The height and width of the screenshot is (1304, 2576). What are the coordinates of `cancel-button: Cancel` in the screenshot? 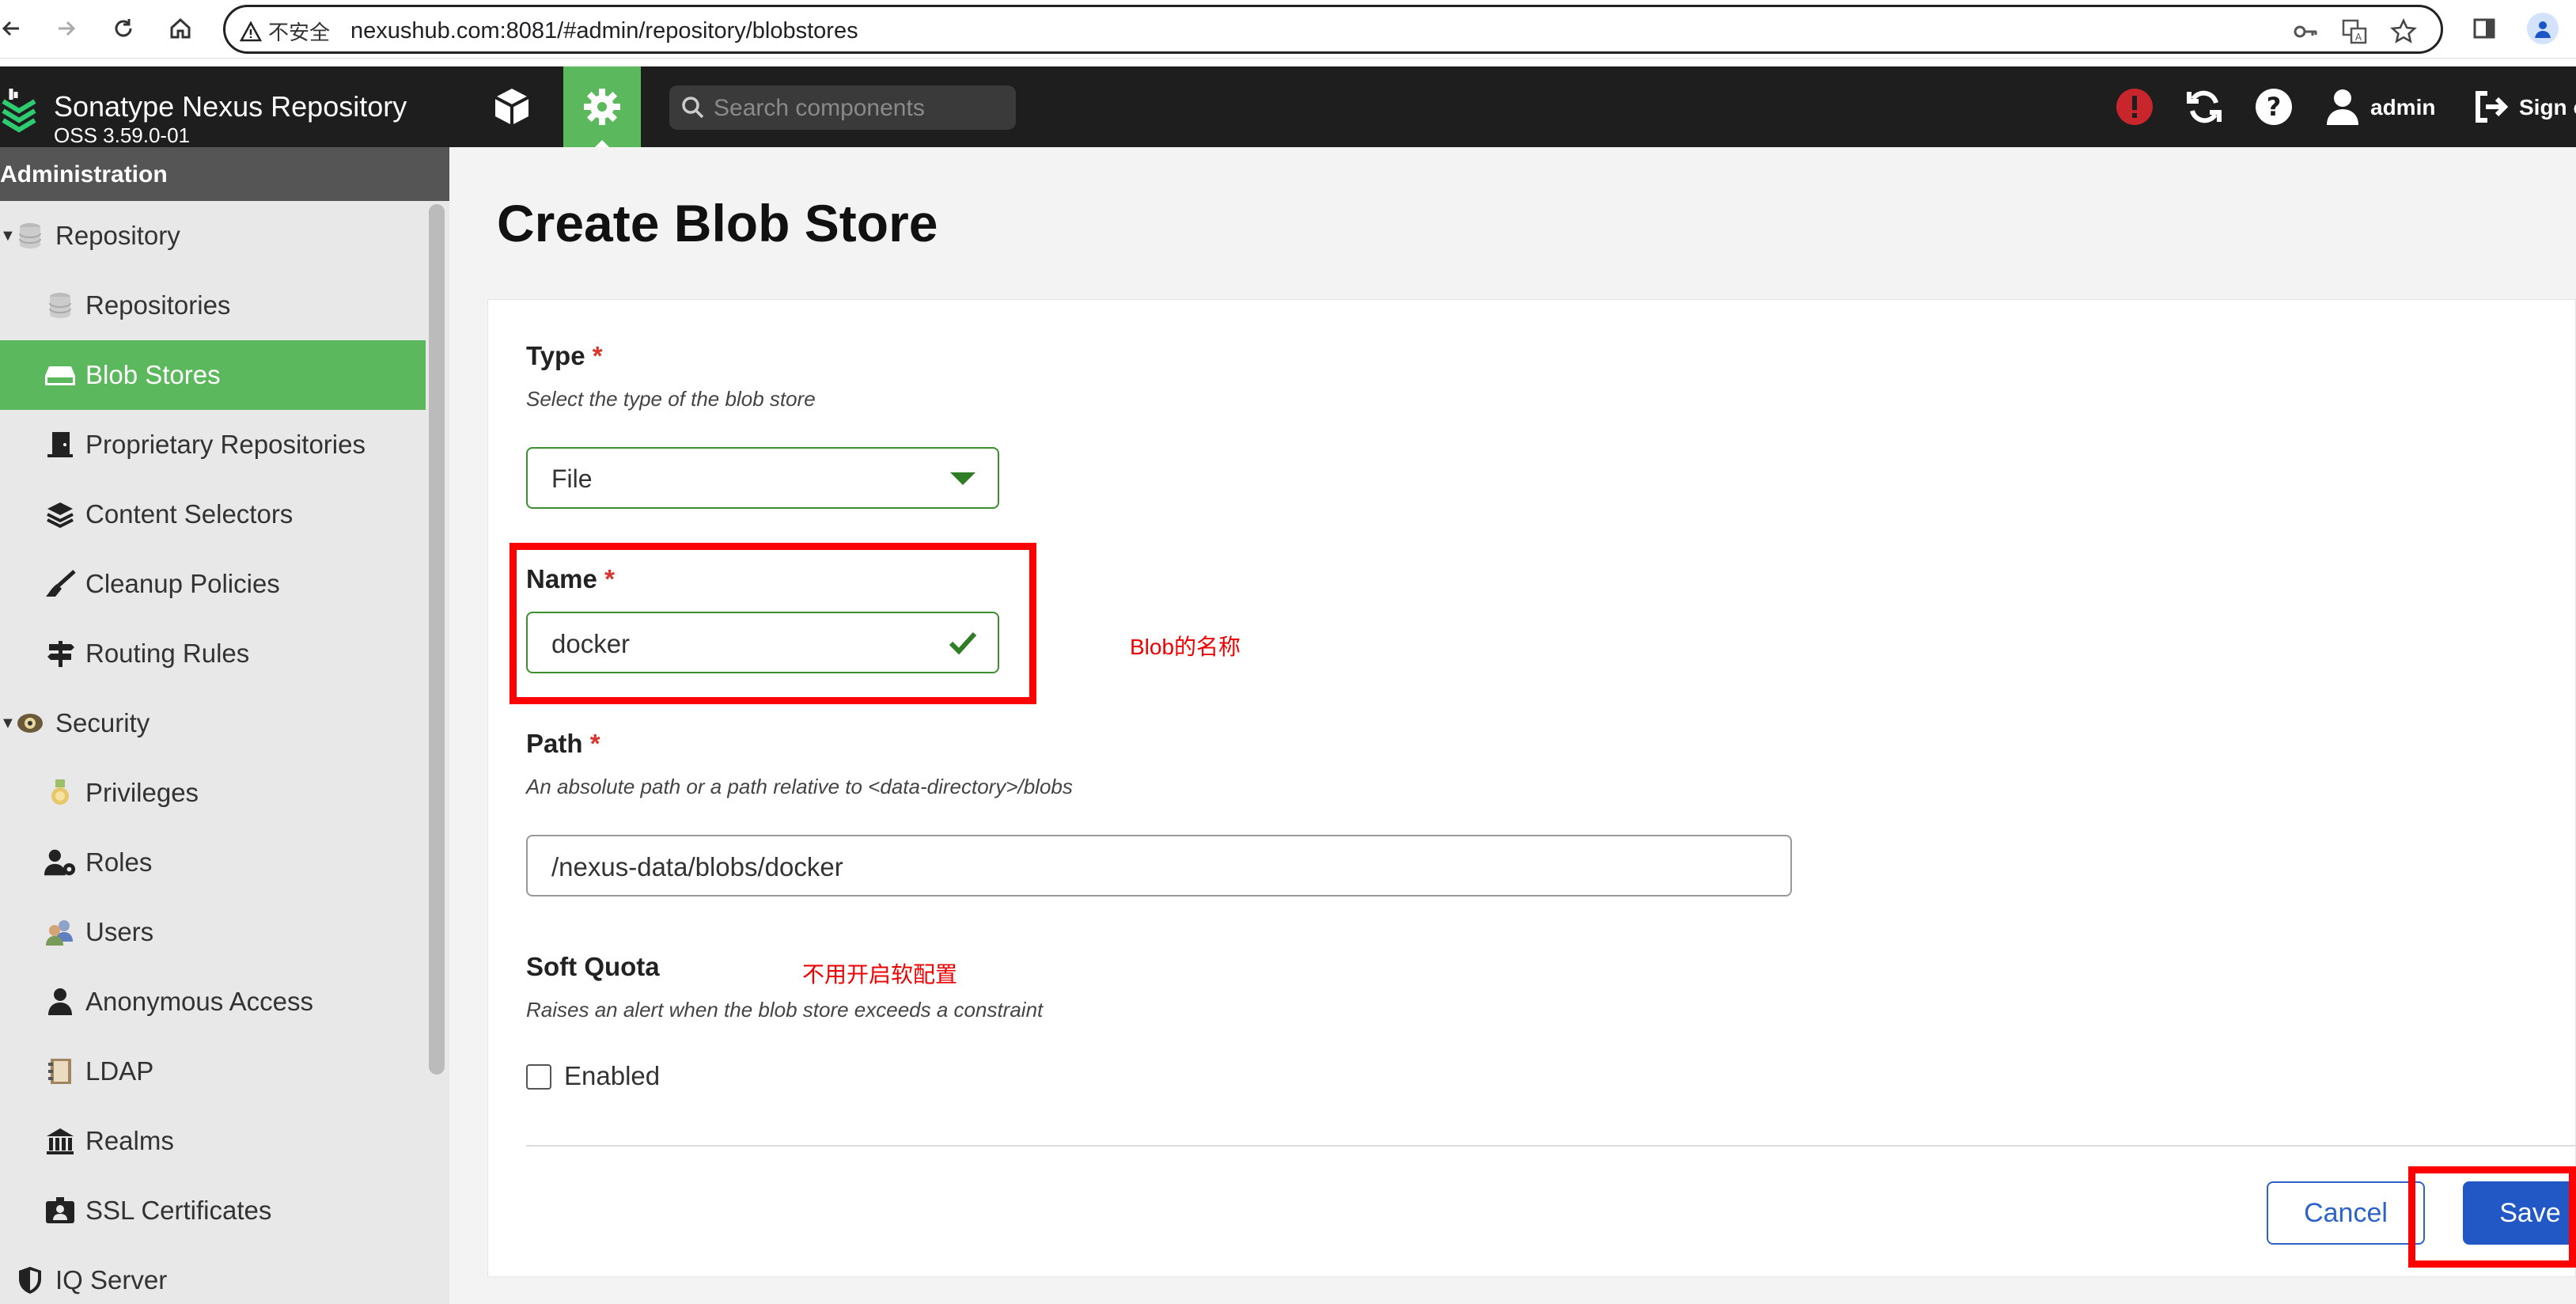 It's located at (2346, 1213).